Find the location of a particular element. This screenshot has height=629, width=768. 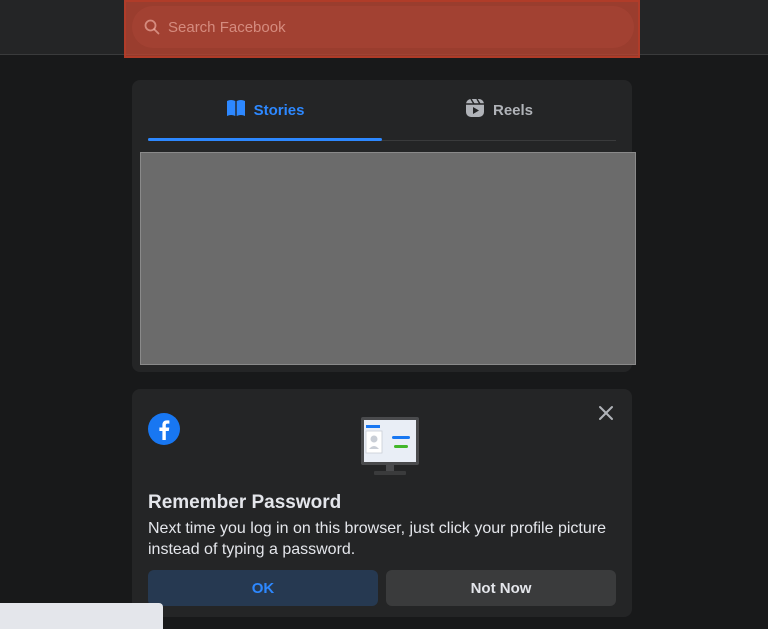

close-button is located at coordinates (606, 415).